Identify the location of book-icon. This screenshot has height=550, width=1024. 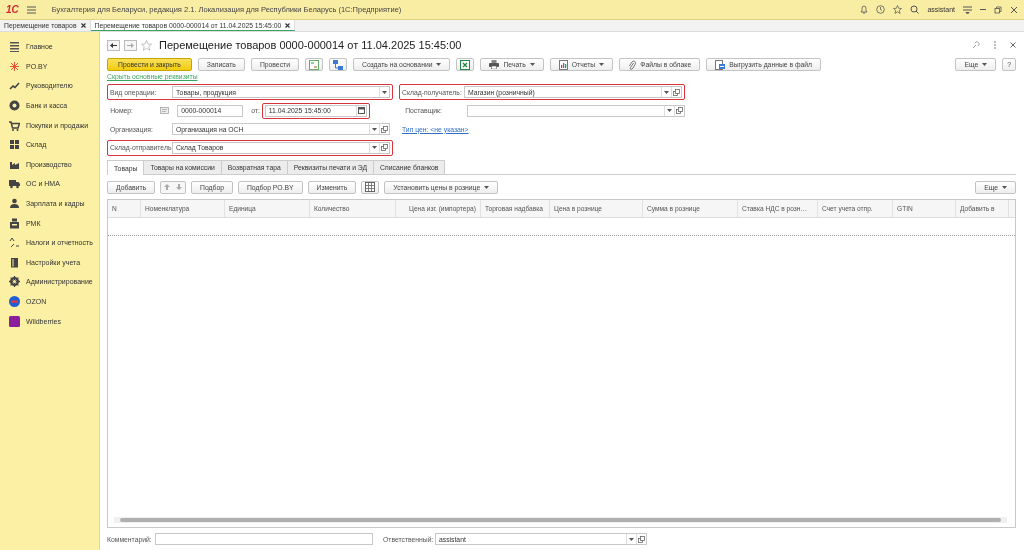
(14, 262).